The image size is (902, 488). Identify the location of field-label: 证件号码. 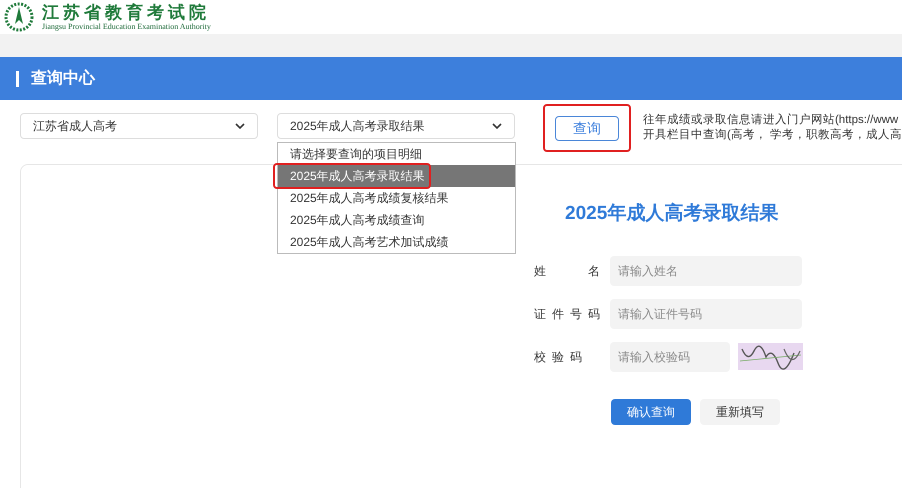
(570, 314).